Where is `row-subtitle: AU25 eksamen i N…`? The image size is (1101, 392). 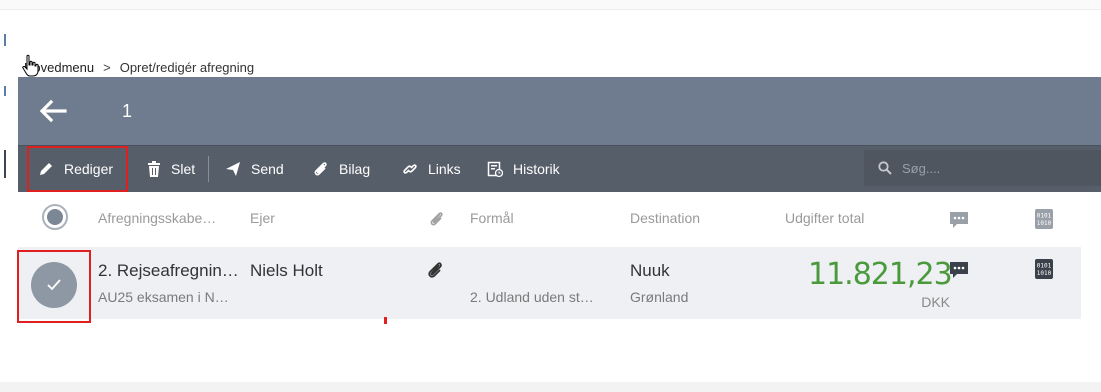 row-subtitle: AU25 eksamen i N… is located at coordinates (163, 297).